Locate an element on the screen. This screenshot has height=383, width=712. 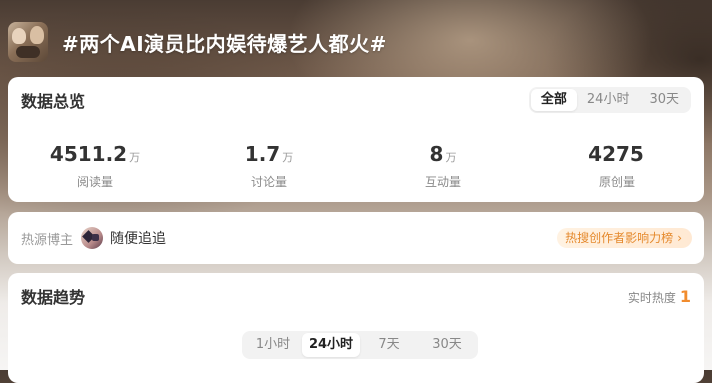
host-avatar is located at coordinates (92, 238).